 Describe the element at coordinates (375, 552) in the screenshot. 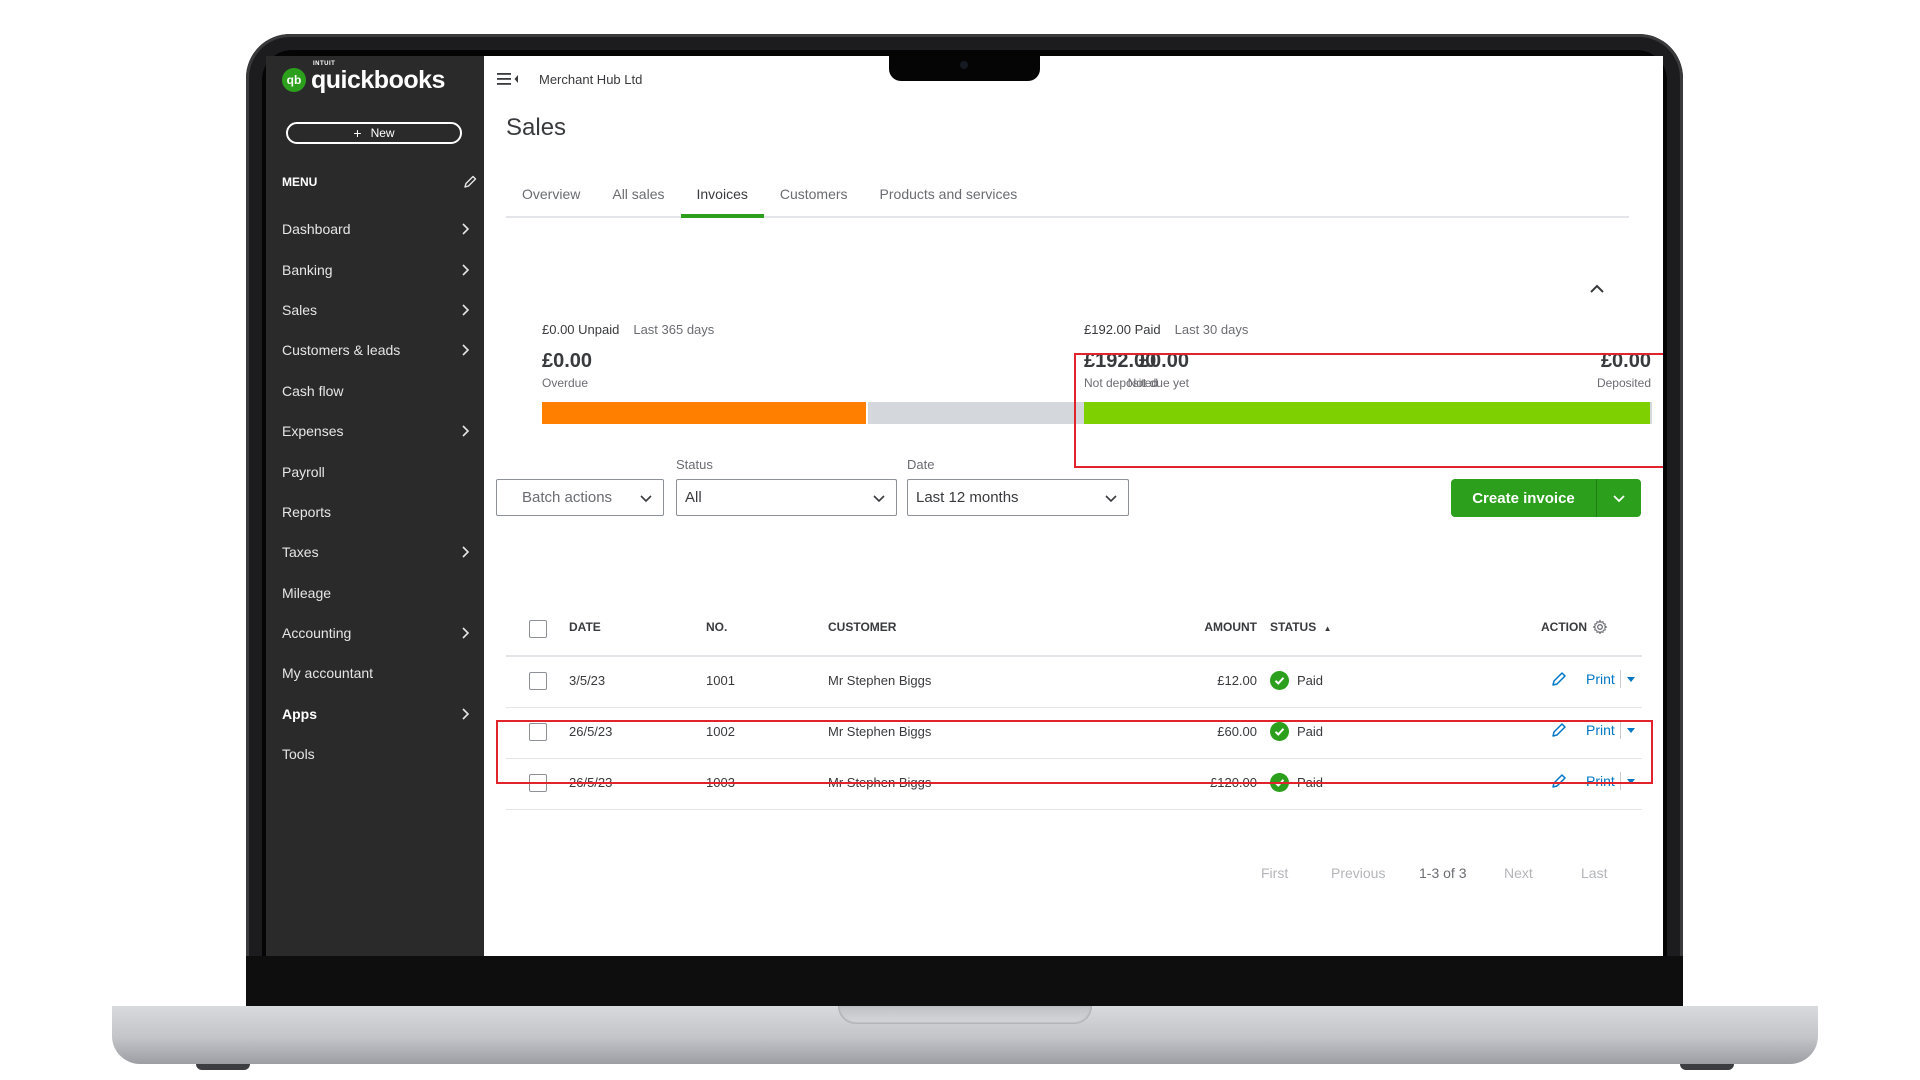

I see `sidebar-item-taxes: Taxes` at that location.